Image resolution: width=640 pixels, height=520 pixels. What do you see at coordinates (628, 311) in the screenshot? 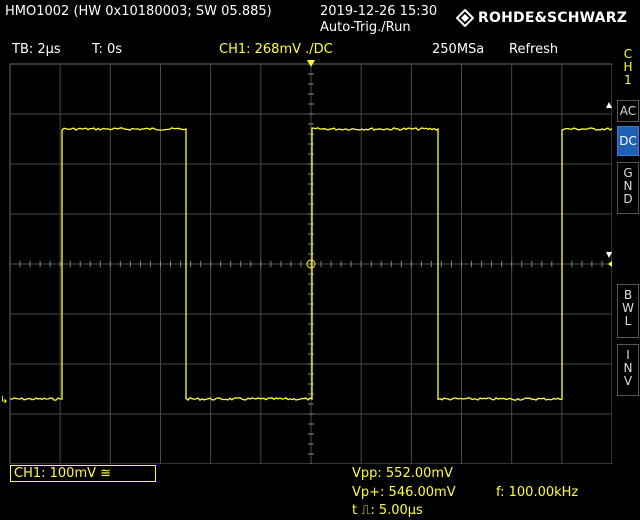
I see `bwl-button: B W L` at bounding box center [628, 311].